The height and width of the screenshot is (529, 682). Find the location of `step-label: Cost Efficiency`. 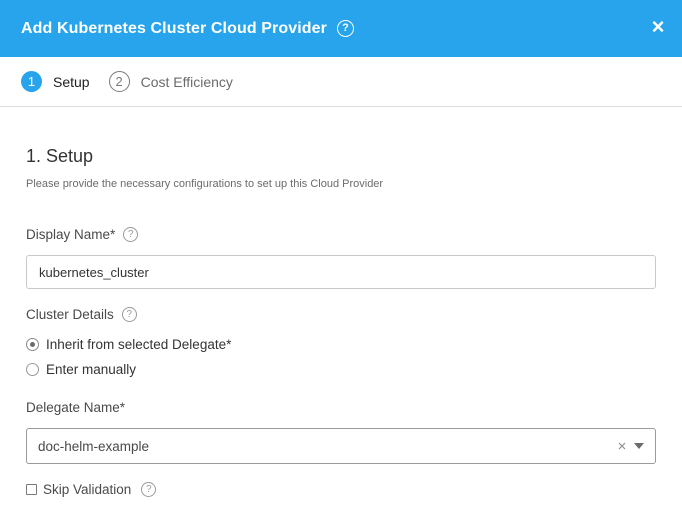

step-label: Cost Efficiency is located at coordinates (186, 81).